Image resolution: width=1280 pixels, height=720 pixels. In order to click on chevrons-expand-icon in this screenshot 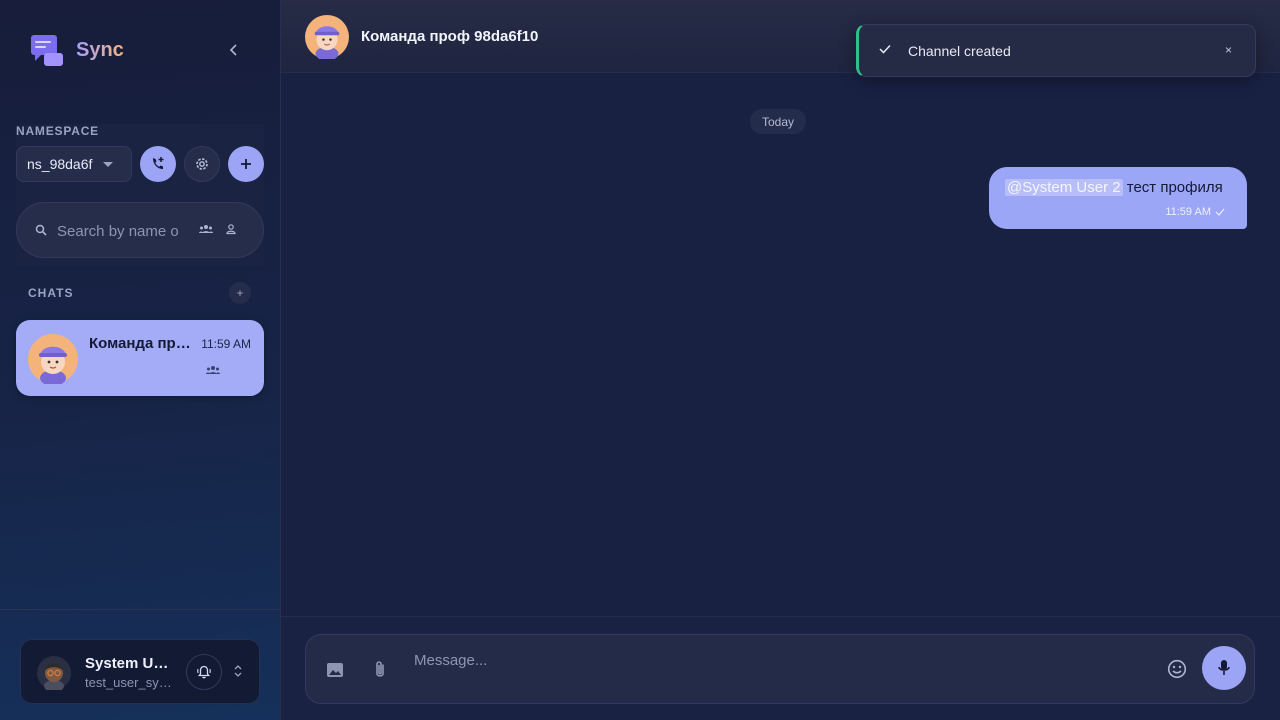, I will do `click(238, 671)`.